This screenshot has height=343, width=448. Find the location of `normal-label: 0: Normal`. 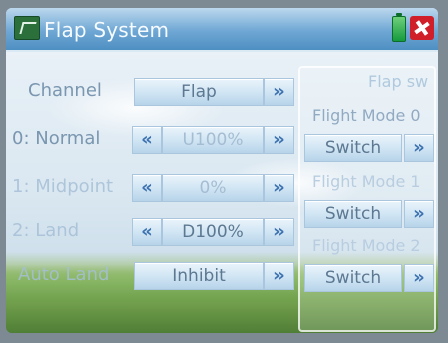

normal-label: 0: Normal is located at coordinates (56, 138).